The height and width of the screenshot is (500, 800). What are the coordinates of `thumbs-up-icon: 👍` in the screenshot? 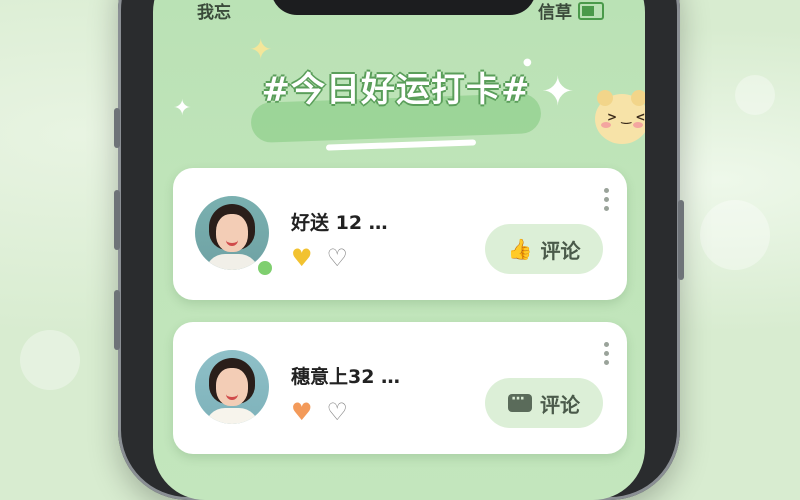 It's located at (520, 249).